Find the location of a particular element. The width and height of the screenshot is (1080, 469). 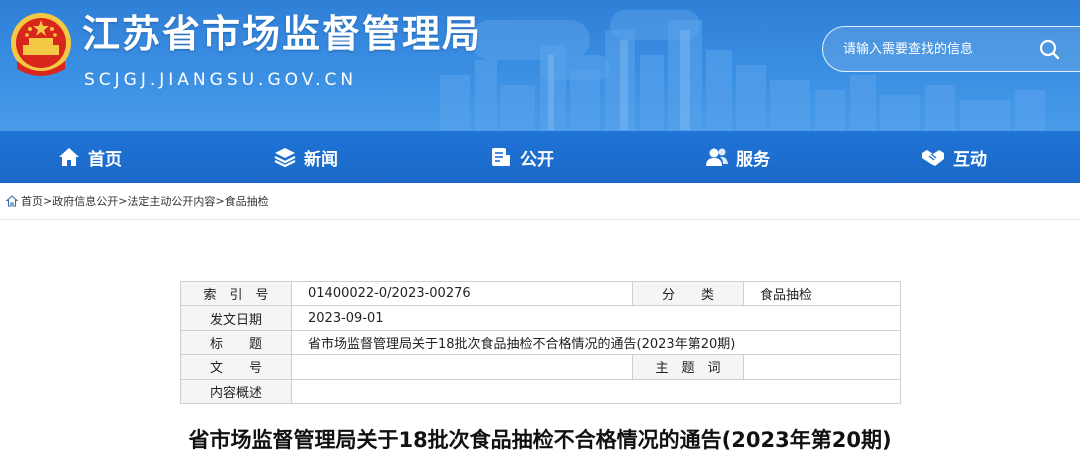

nav-item-public: 公开 is located at coordinates (522, 157).